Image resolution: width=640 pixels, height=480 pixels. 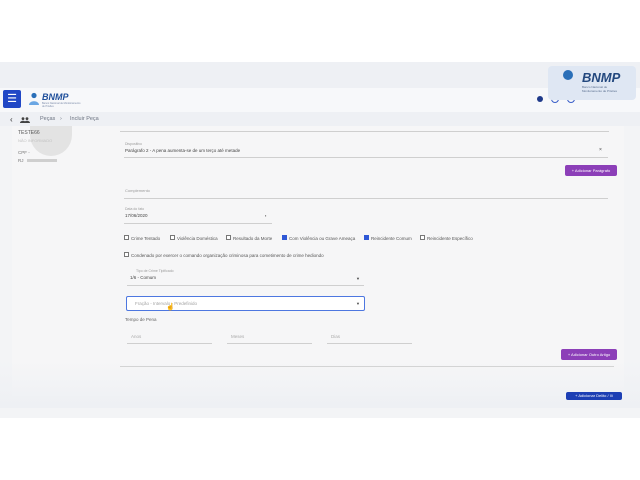 What do you see at coordinates (265, 215) in the screenshot?
I see `calendar-icon: ▪` at bounding box center [265, 215].